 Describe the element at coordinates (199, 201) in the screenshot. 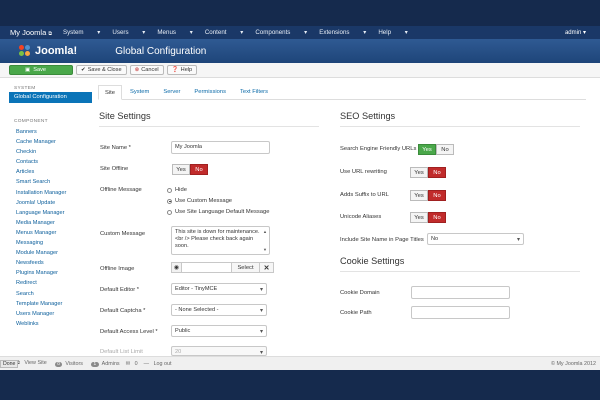

I see `offline-option-custom: Use Custom Message` at that location.